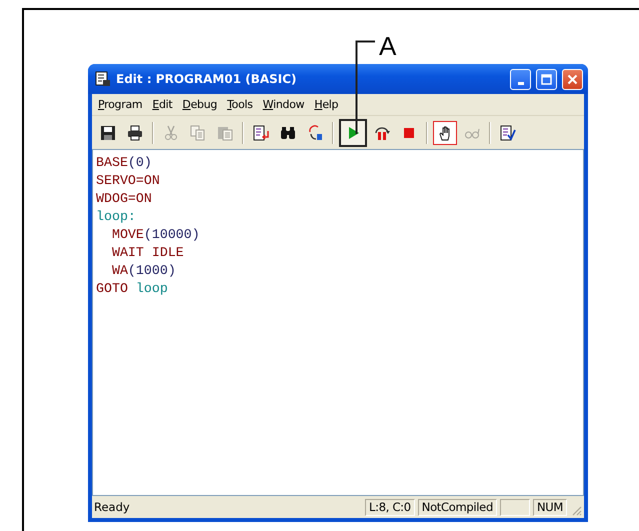 The image size is (639, 531). I want to click on check-icon, so click(508, 132).